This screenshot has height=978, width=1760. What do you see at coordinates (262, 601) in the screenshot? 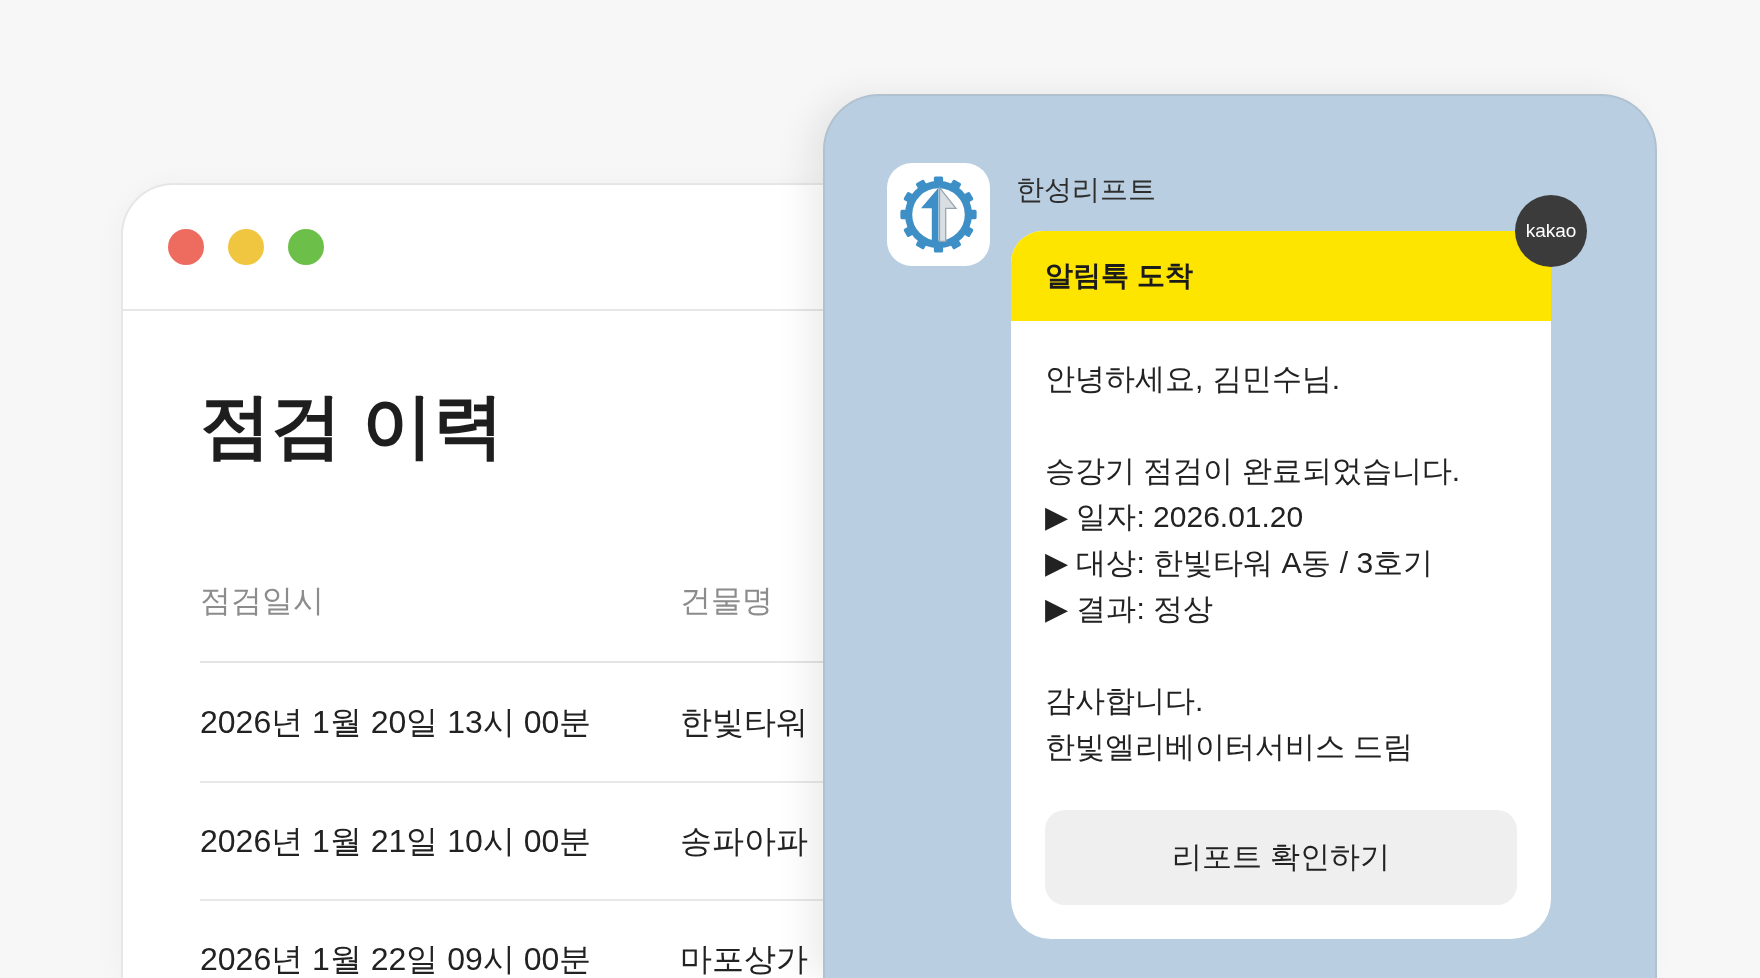
I see `column-header: 점검일시` at bounding box center [262, 601].